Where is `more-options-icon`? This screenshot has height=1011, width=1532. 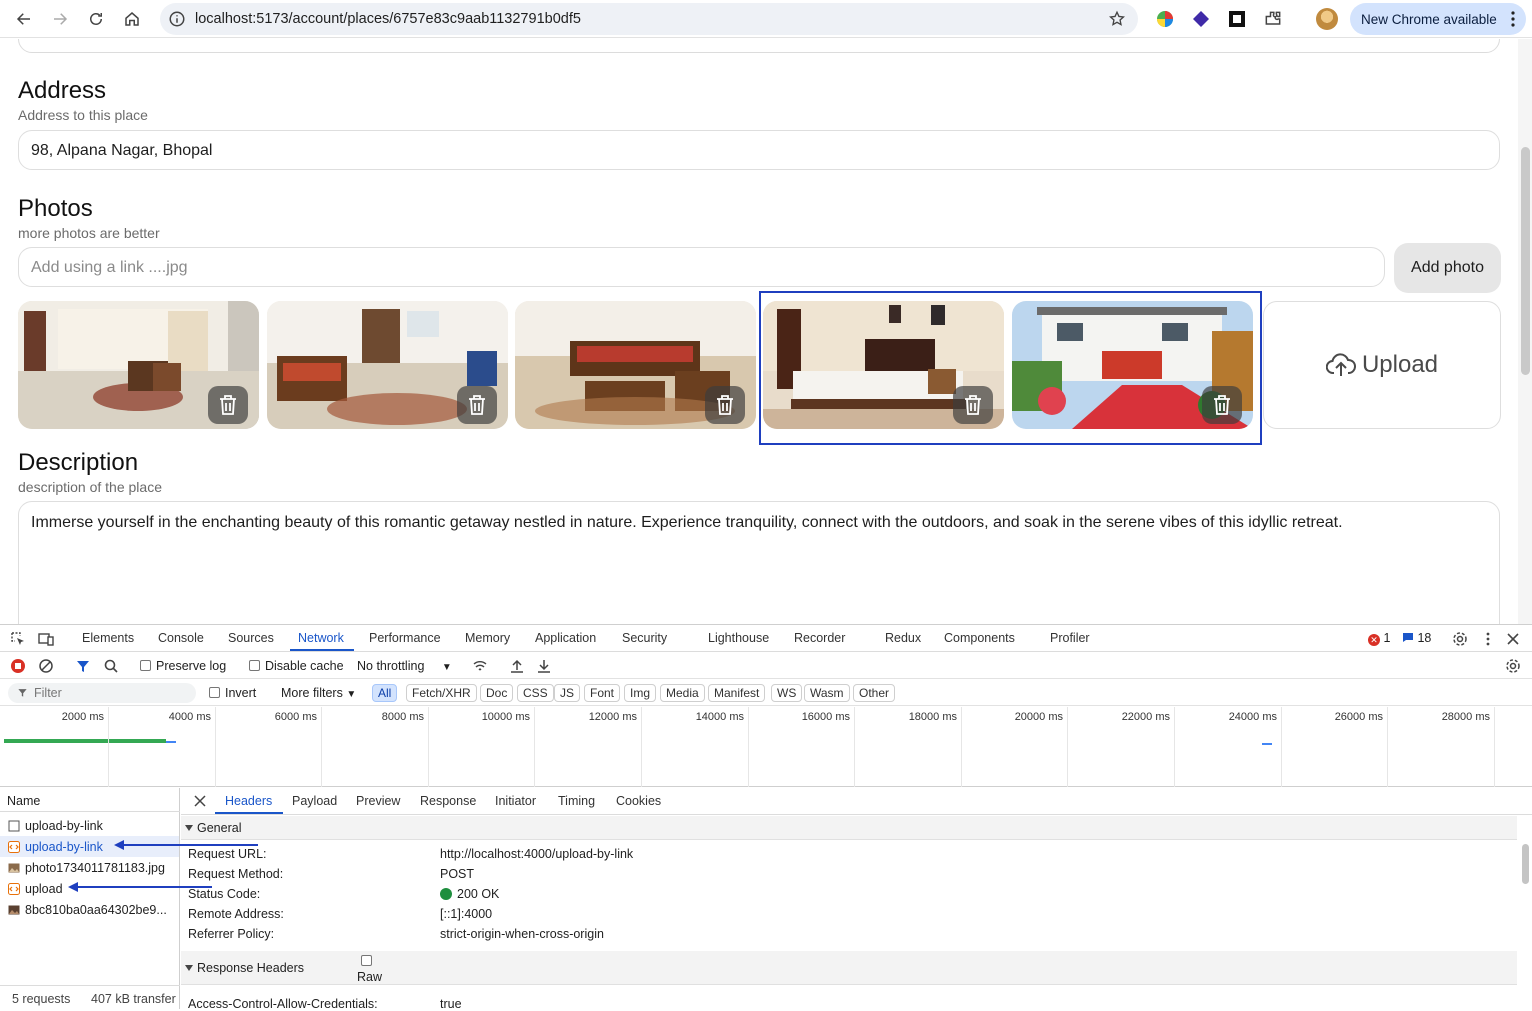 more-options-icon is located at coordinates (1488, 639).